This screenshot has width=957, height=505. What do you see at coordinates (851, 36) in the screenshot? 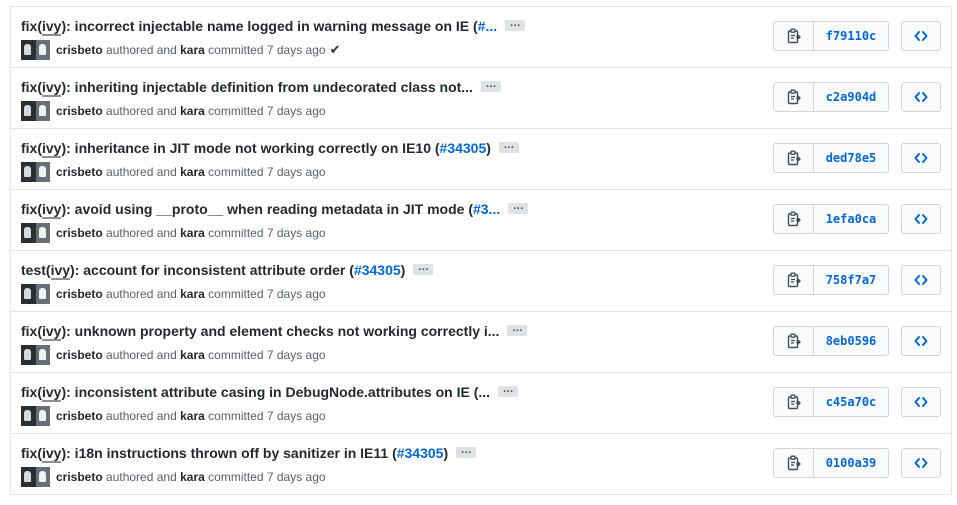
I see `commit-sha-link: f79110c` at bounding box center [851, 36].